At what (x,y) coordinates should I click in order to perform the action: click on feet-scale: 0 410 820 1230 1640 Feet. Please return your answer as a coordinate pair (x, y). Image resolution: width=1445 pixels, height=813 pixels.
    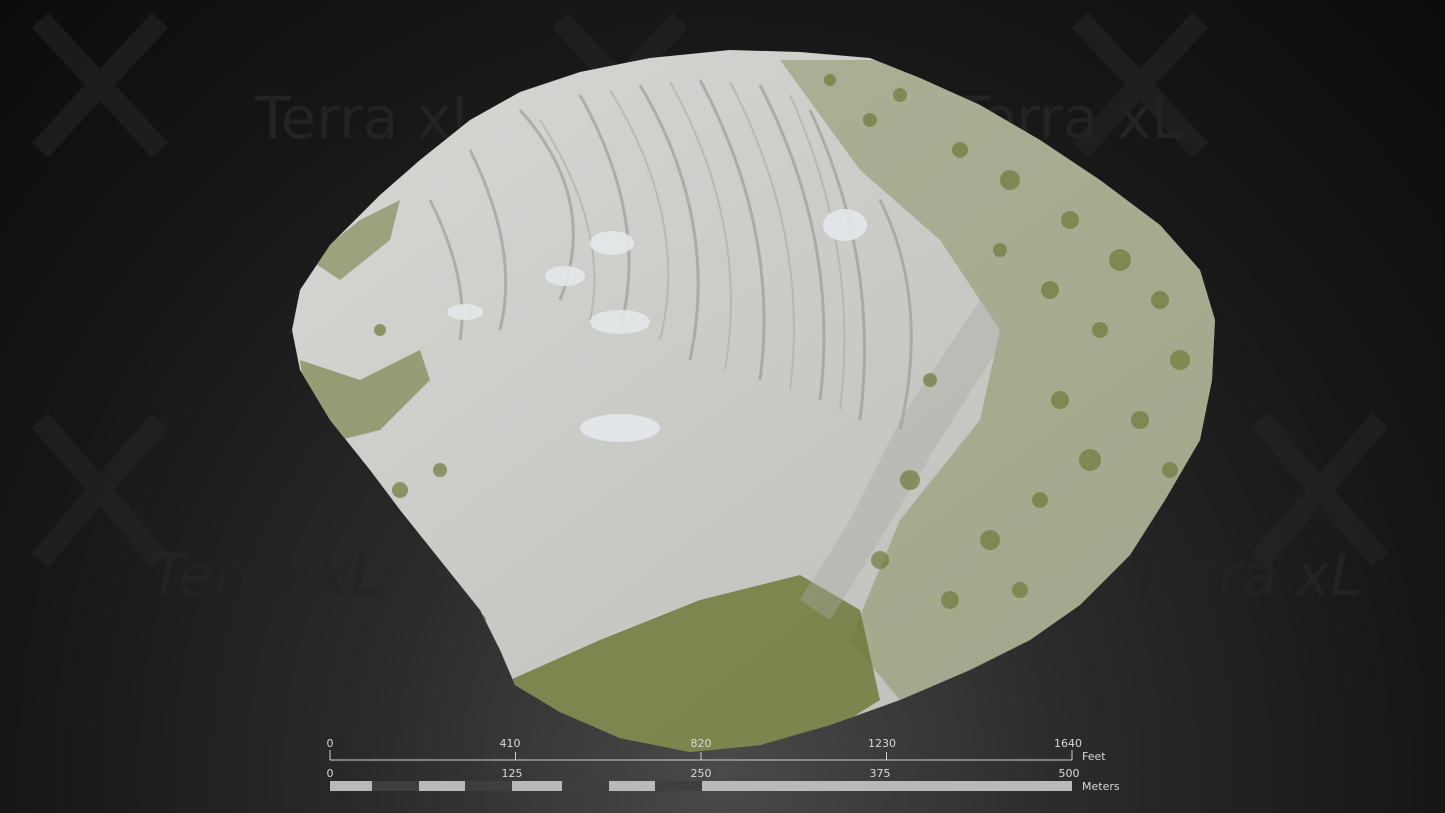
    Looking at the image, I should click on (717, 750).